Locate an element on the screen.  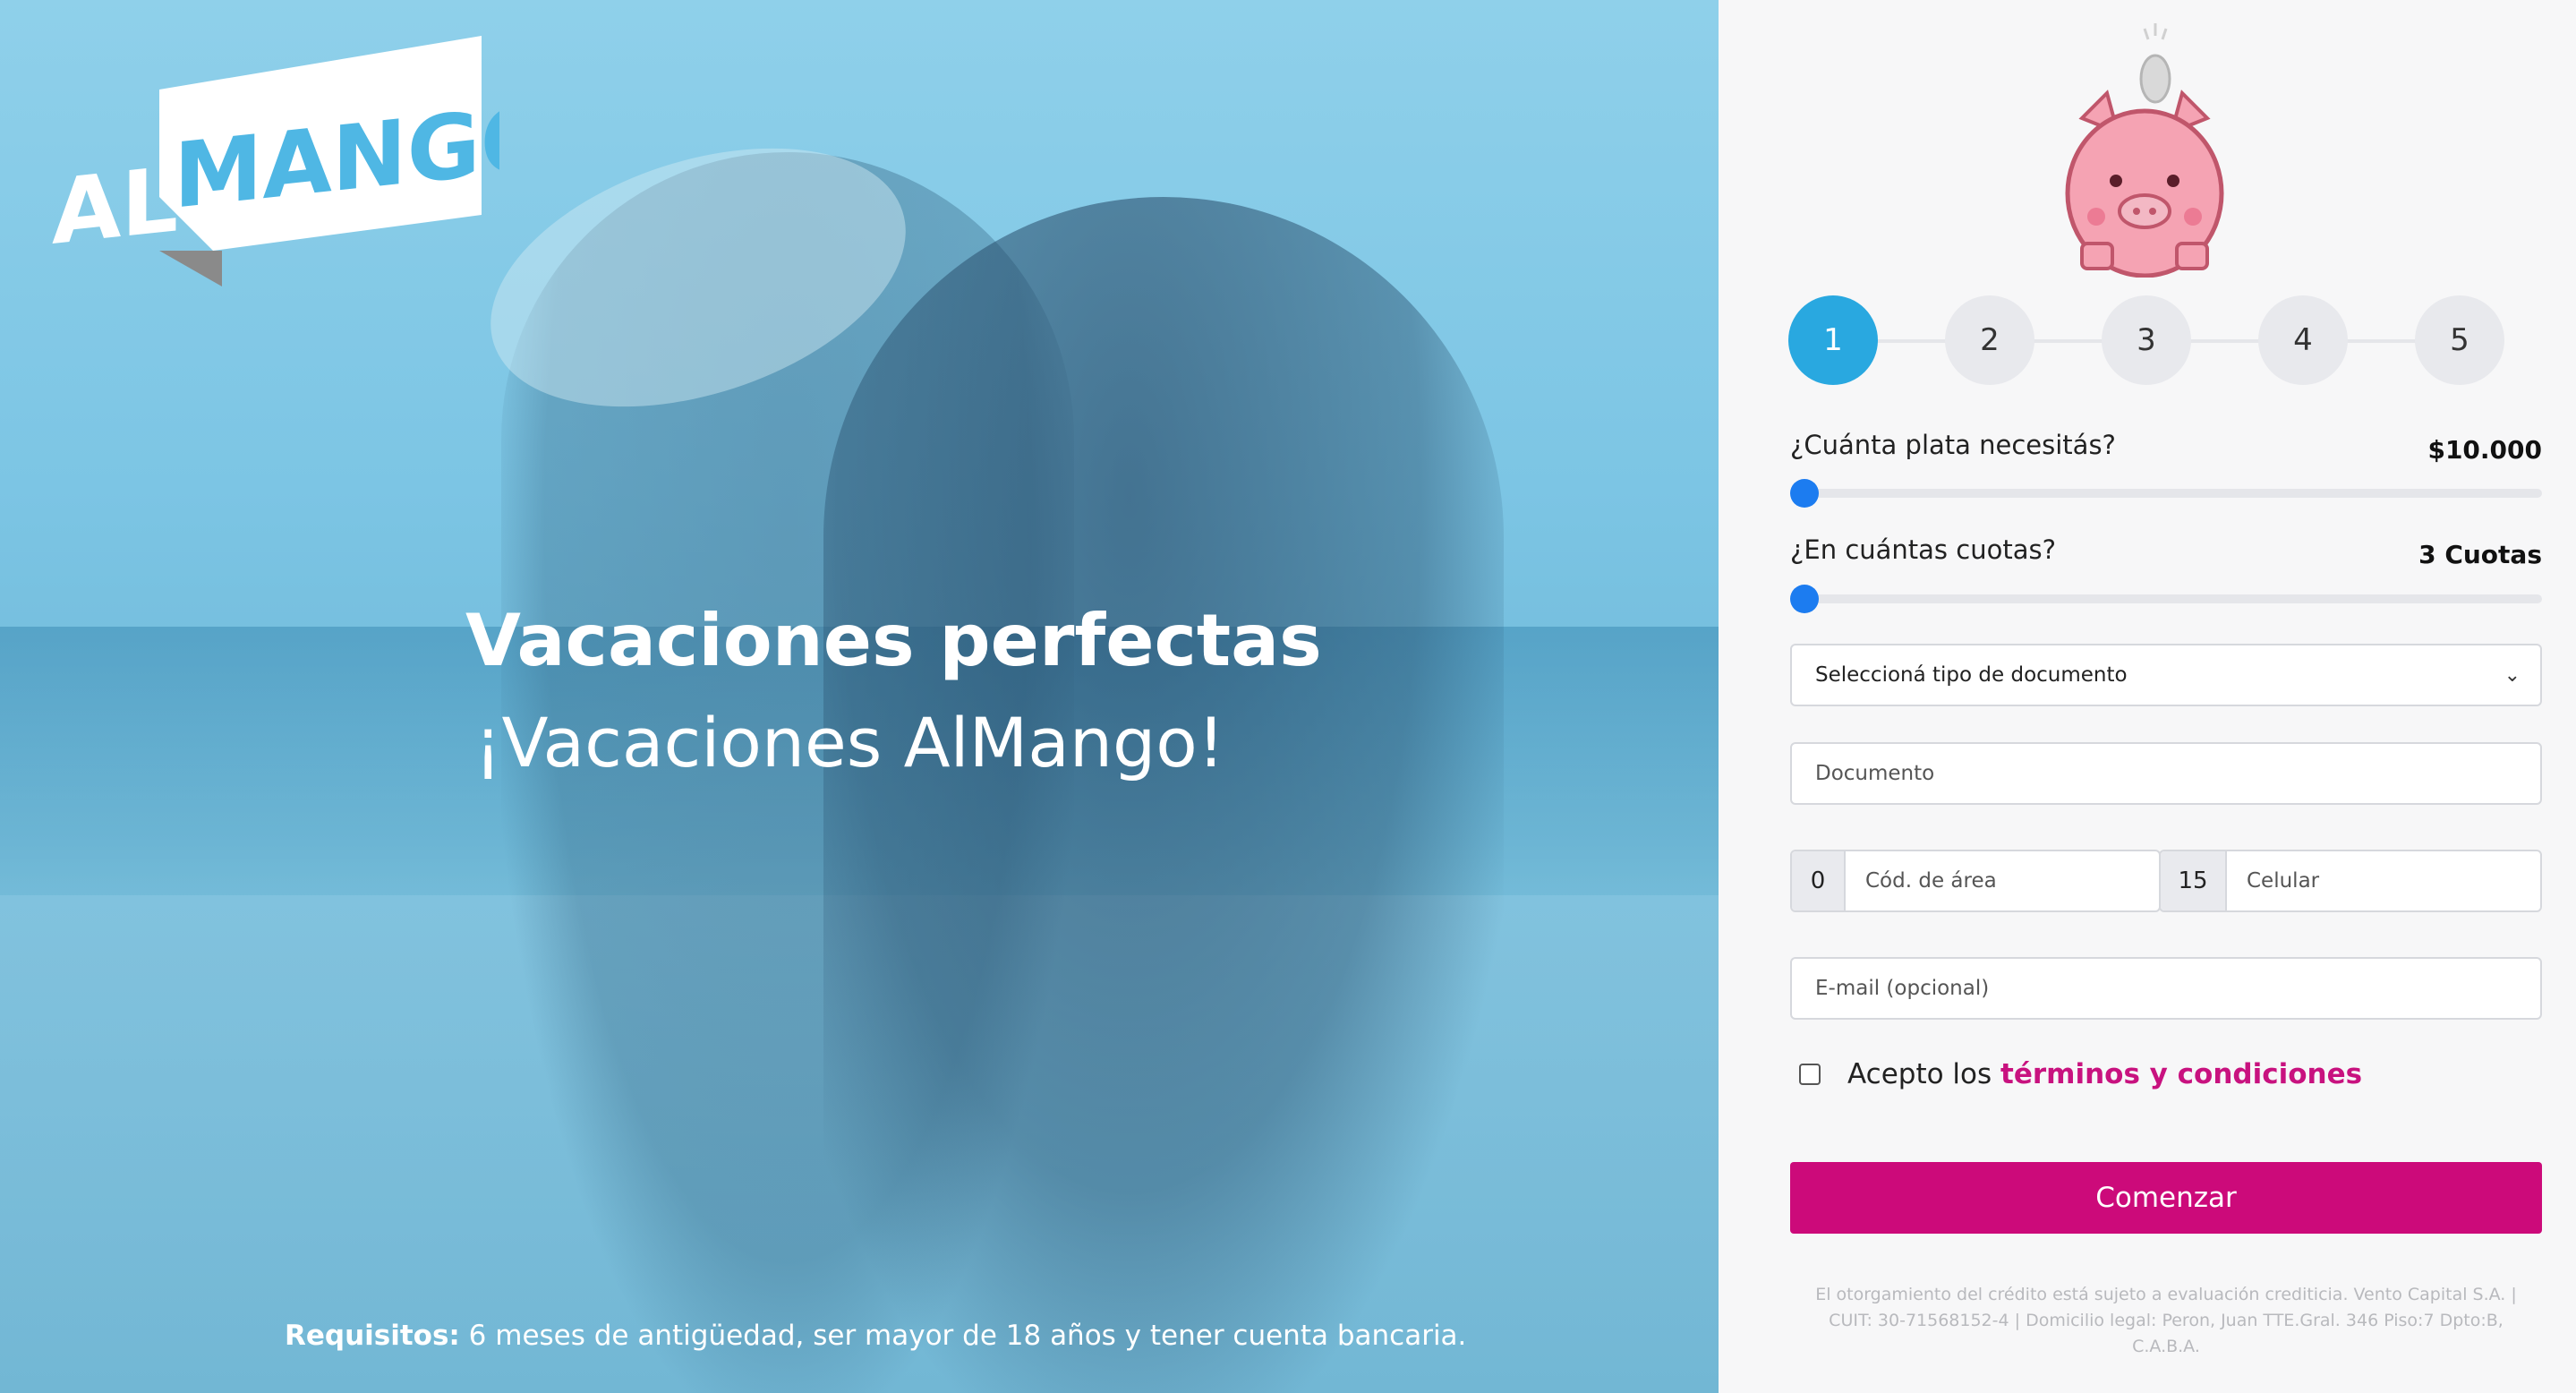
area-code-prefix: 0 is located at coordinates (1819, 880).